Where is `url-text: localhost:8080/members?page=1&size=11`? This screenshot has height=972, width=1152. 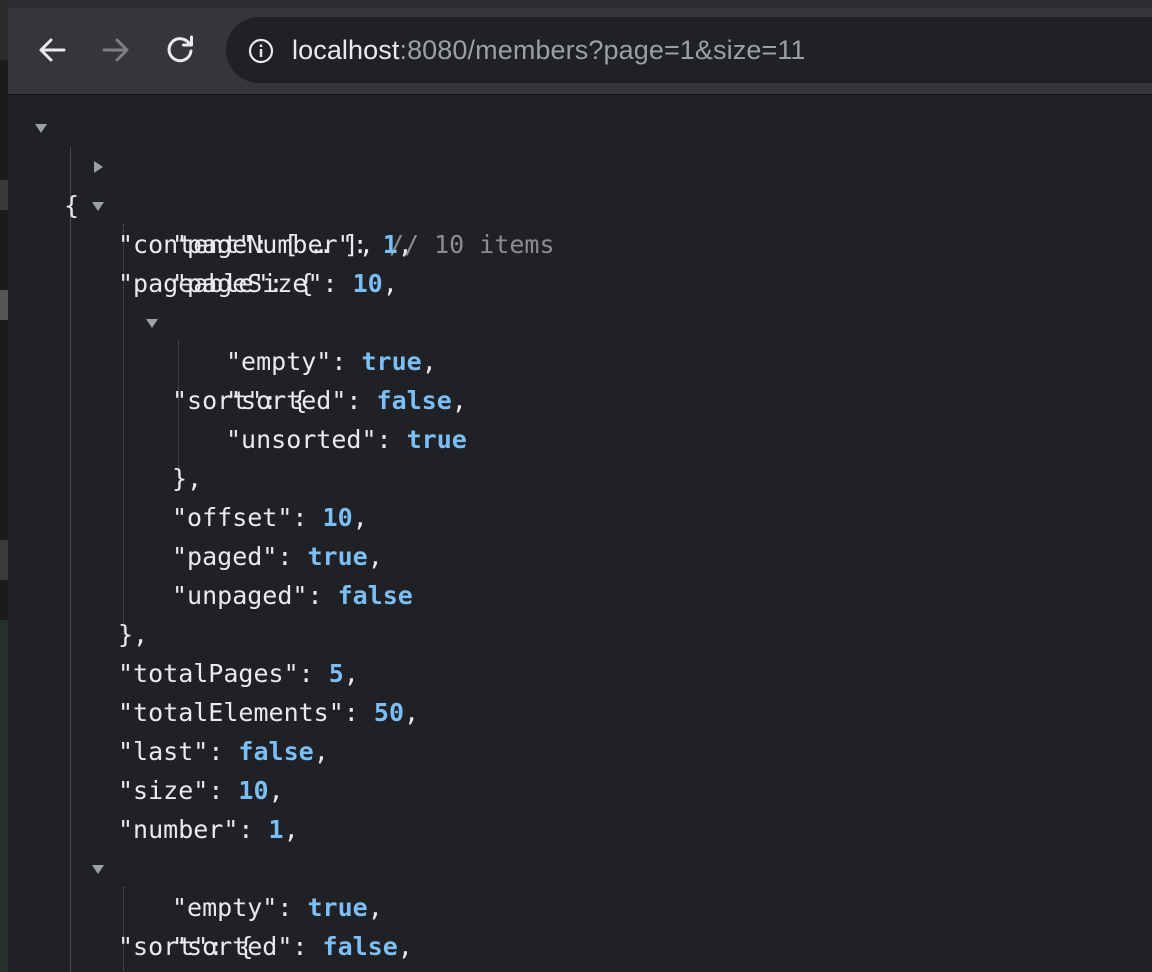
url-text: localhost:8080/members?page=1&size=11 is located at coordinates (549, 50).